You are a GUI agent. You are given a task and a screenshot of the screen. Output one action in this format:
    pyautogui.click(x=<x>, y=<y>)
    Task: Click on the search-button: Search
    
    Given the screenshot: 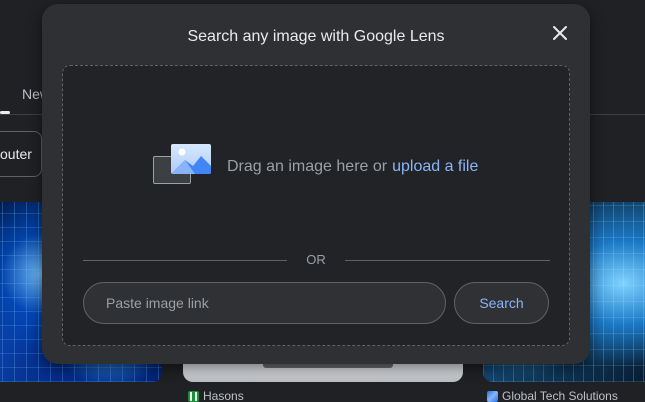 What is the action you would take?
    pyautogui.click(x=501, y=303)
    